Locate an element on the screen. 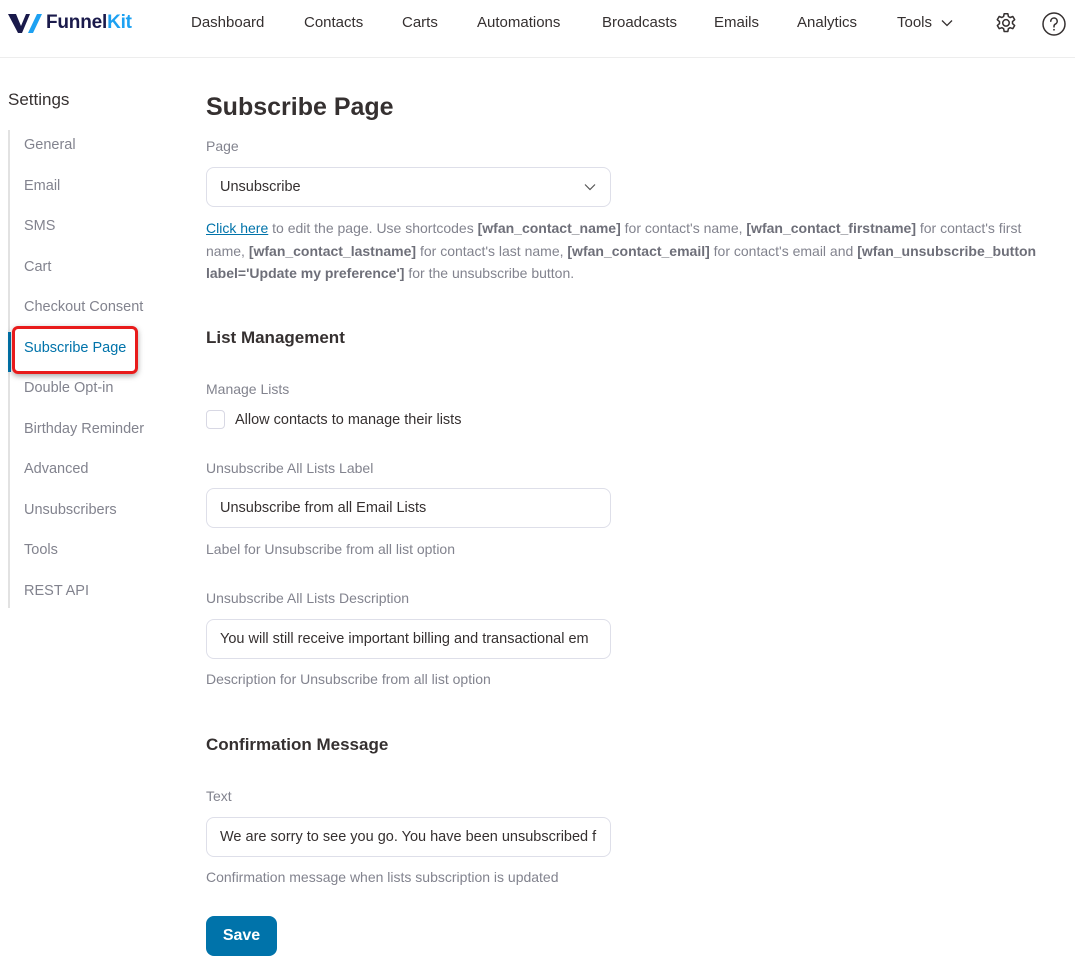 This screenshot has width=1075, height=969. funnelkit-logo-icon is located at coordinates (25, 23).